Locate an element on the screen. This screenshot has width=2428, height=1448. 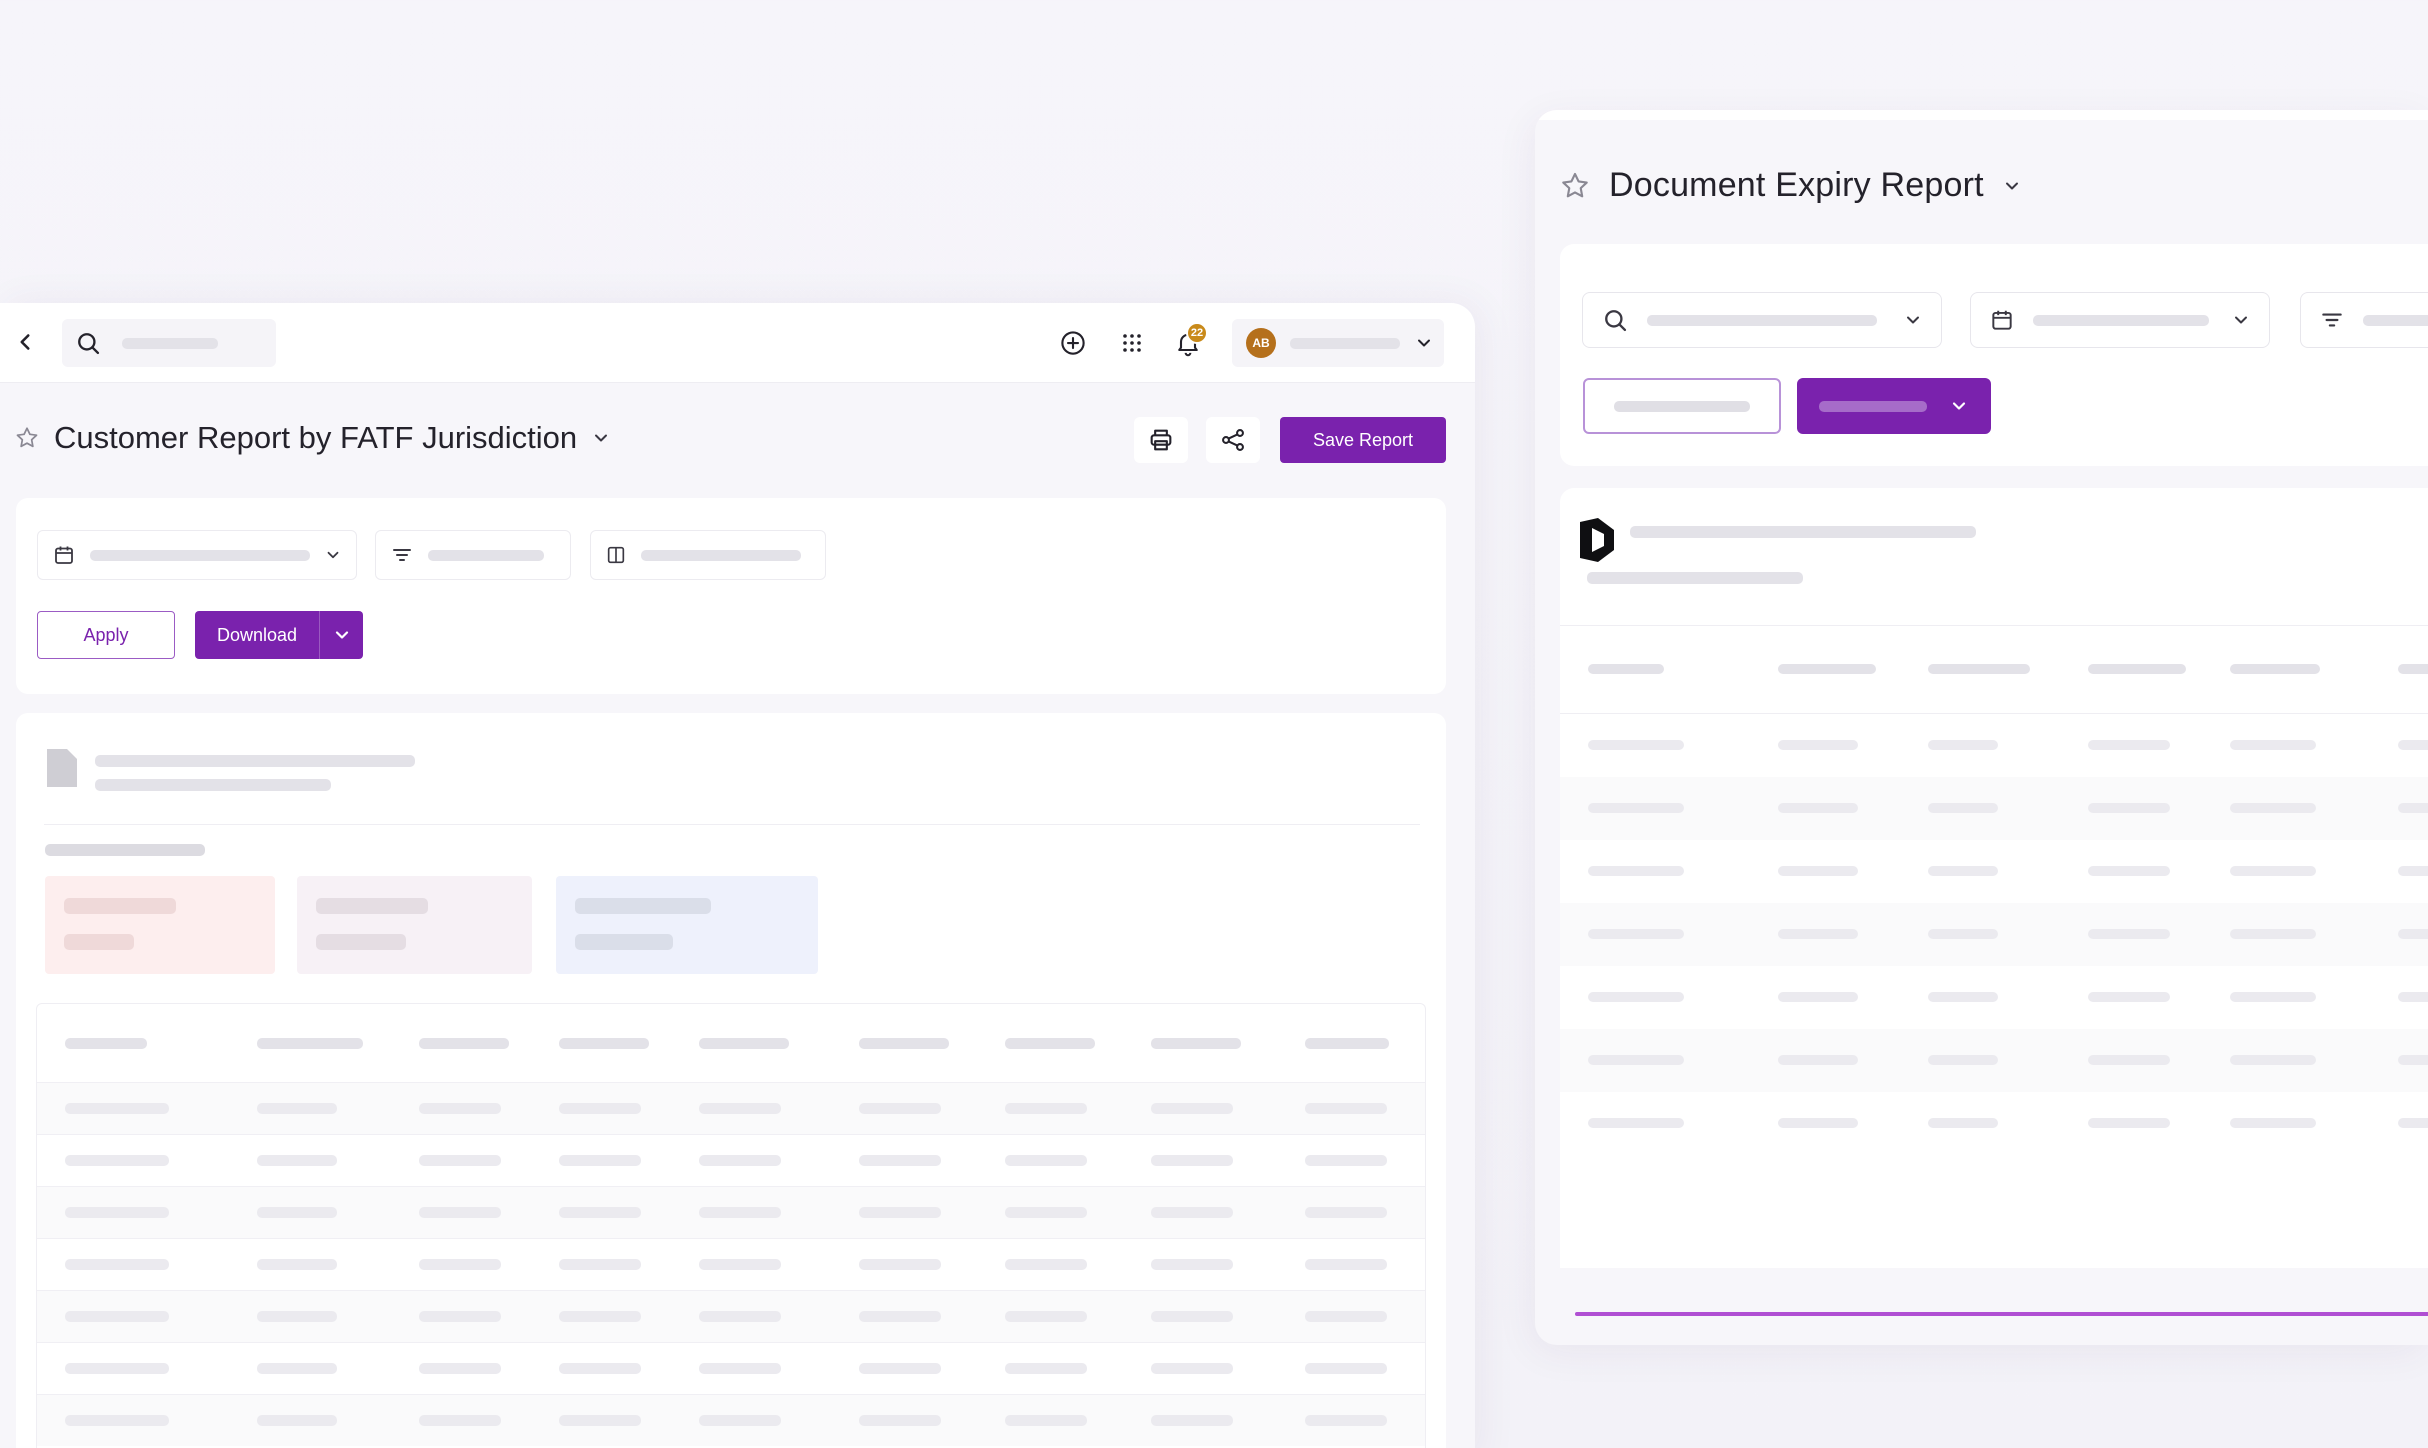
page-title: Customer Report by FATF Jurisdiction is located at coordinates (316, 437).